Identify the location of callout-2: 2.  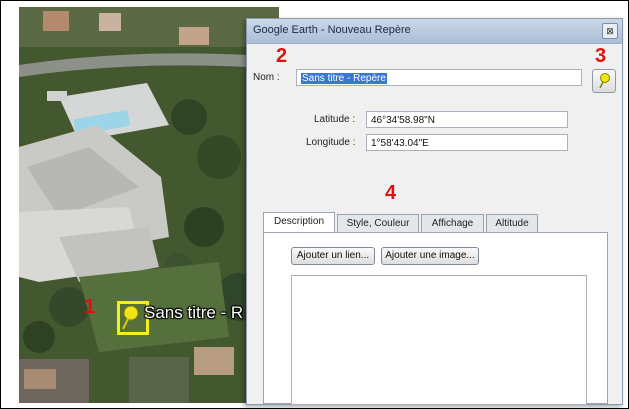
(282, 56).